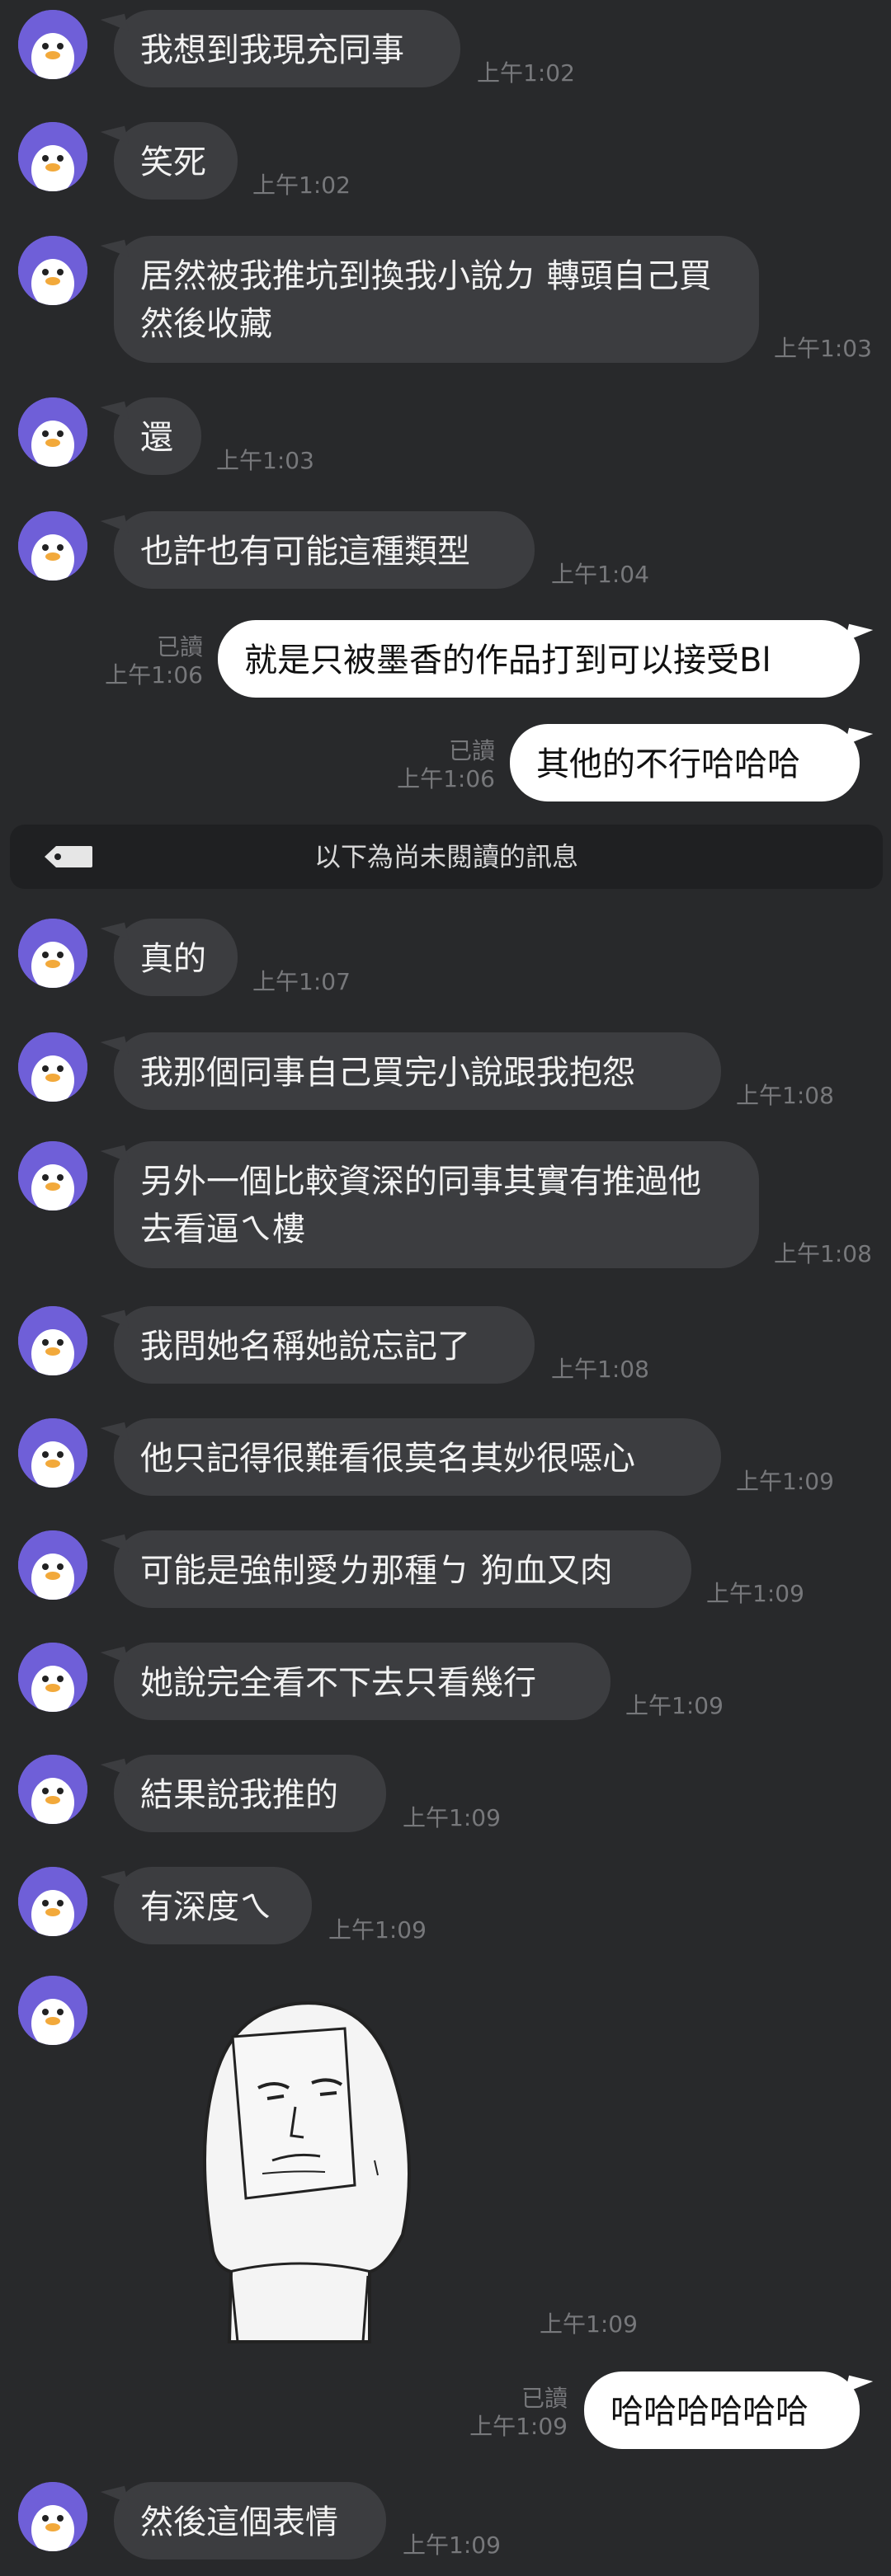  What do you see at coordinates (303, 2168) in the screenshot?
I see `meme-face-sticker-icon` at bounding box center [303, 2168].